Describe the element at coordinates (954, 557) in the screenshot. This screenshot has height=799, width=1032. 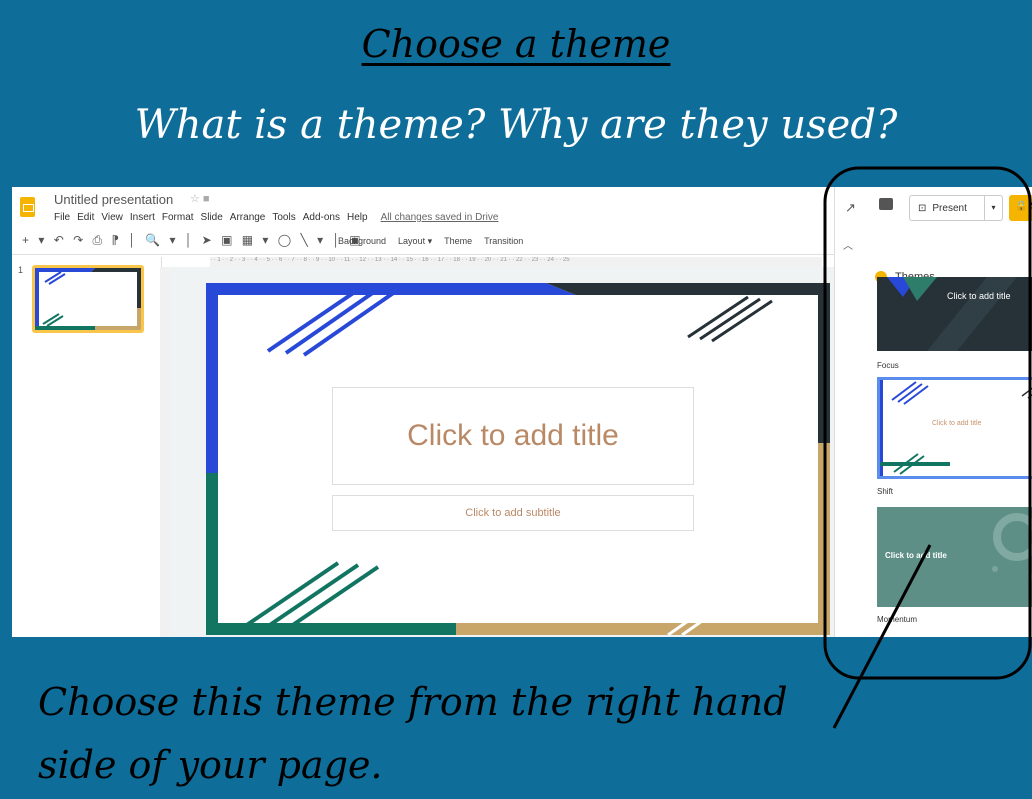
I see `theme-card-momentum: Click to add title` at that location.